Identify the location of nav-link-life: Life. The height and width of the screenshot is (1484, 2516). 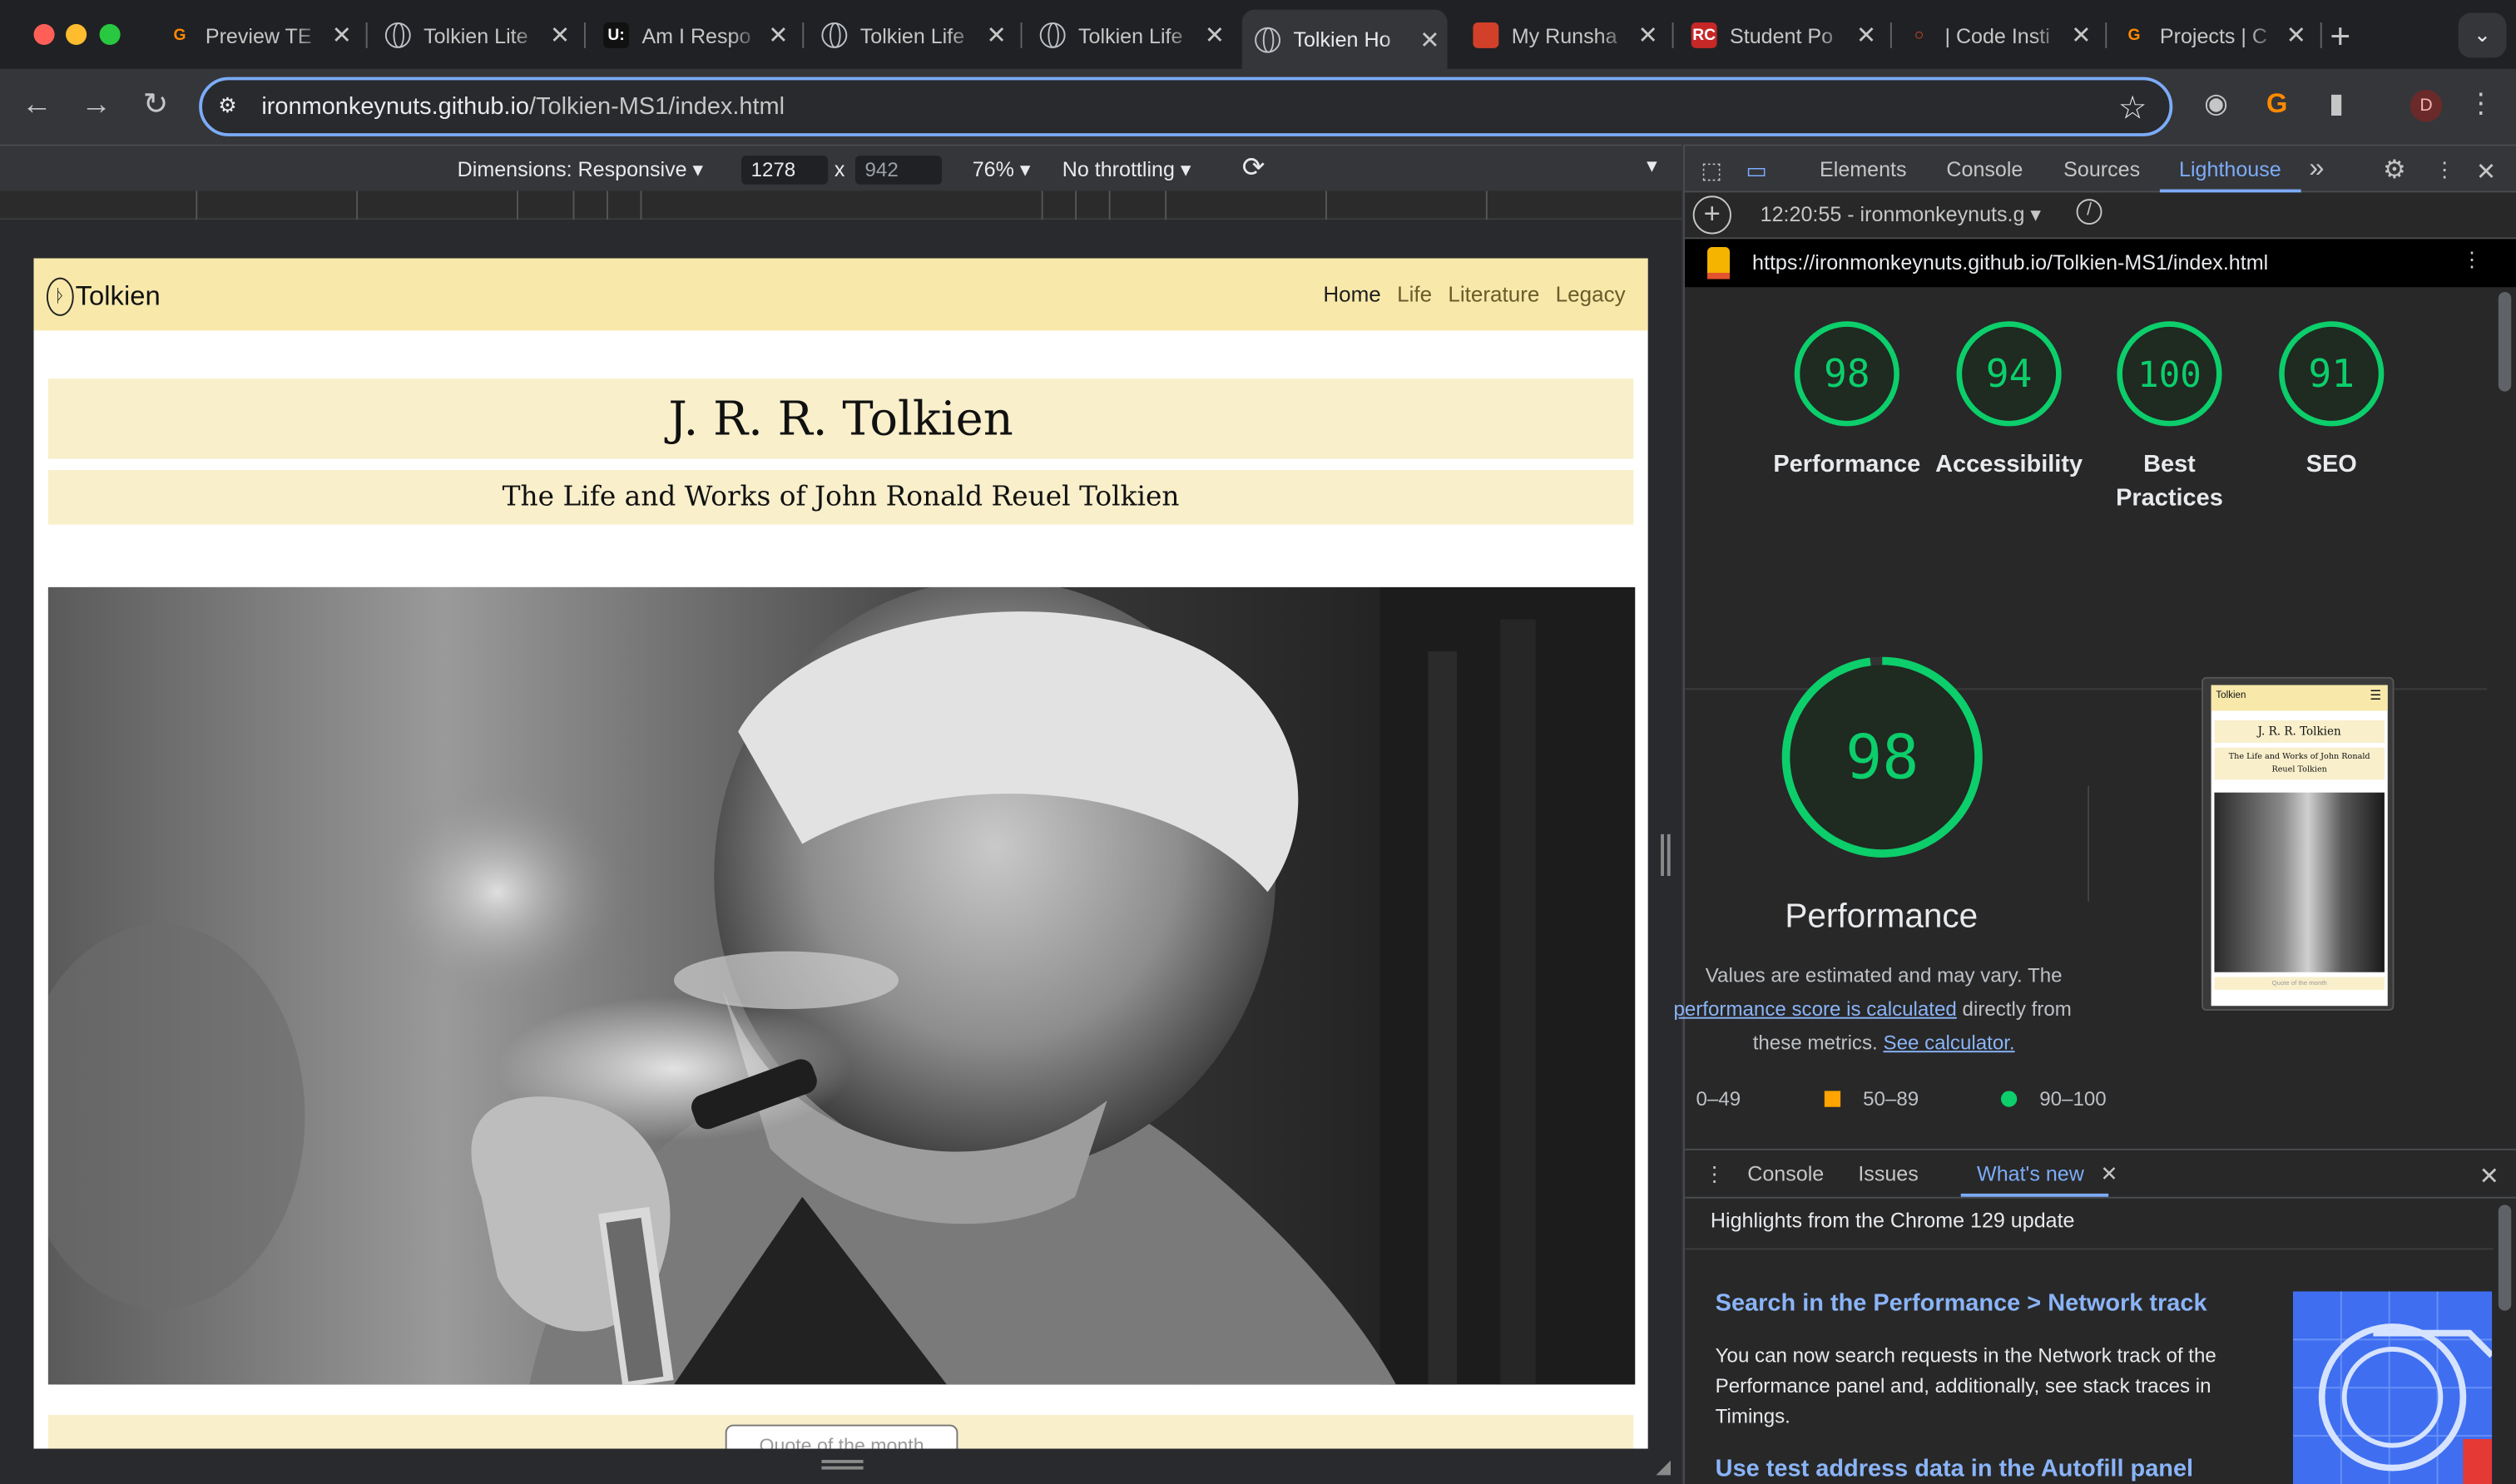
(1414, 294).